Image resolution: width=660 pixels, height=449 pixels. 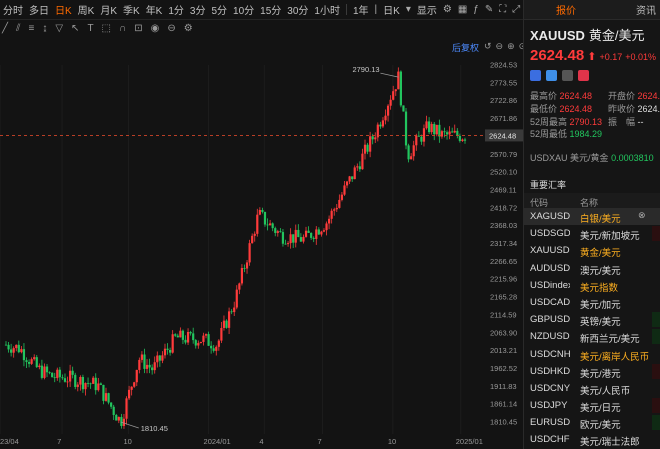 What do you see at coordinates (361, 9) in the screenshot?
I see `range-select: 1年` at bounding box center [361, 9].